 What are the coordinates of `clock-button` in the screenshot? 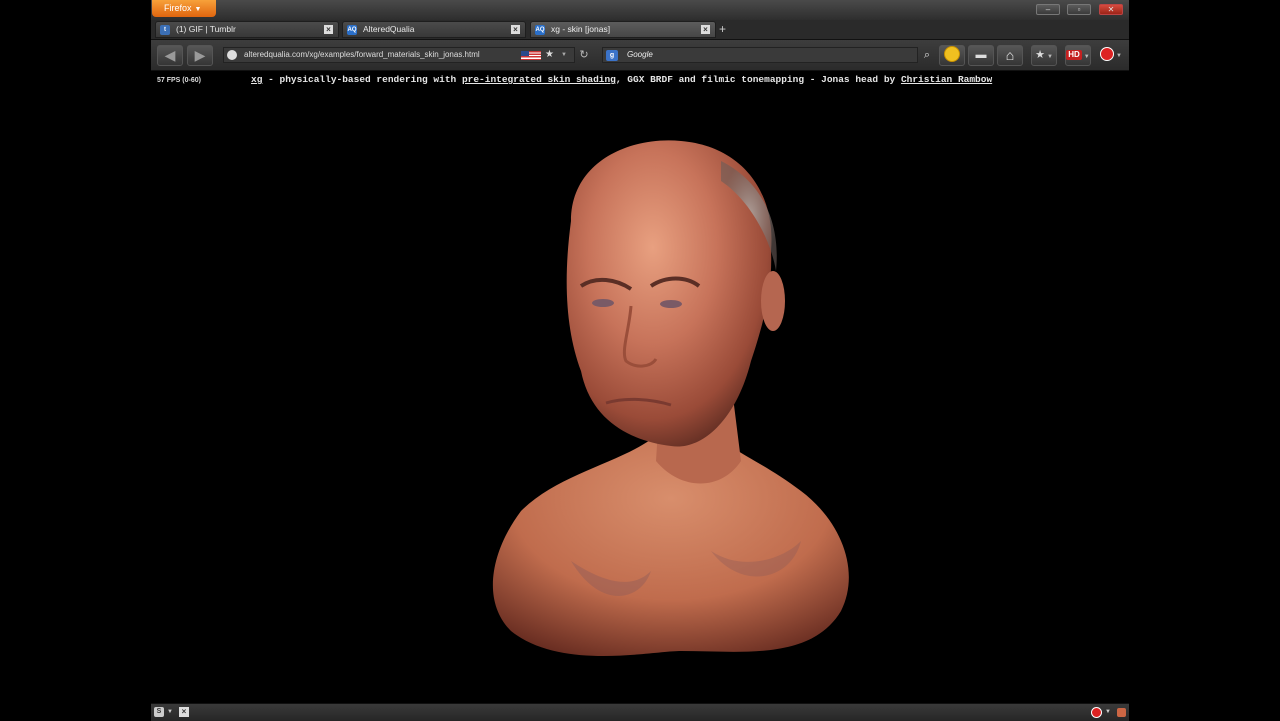 It's located at (952, 55).